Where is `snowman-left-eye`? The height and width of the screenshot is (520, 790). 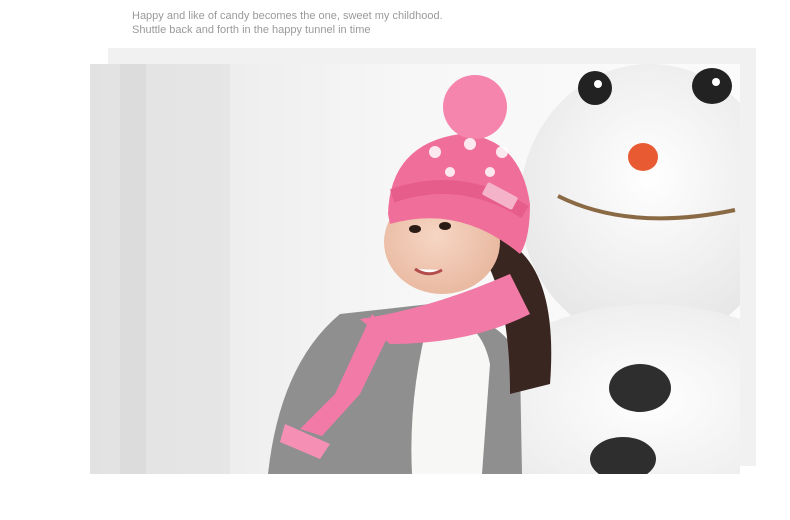 snowman-left-eye is located at coordinates (595, 88).